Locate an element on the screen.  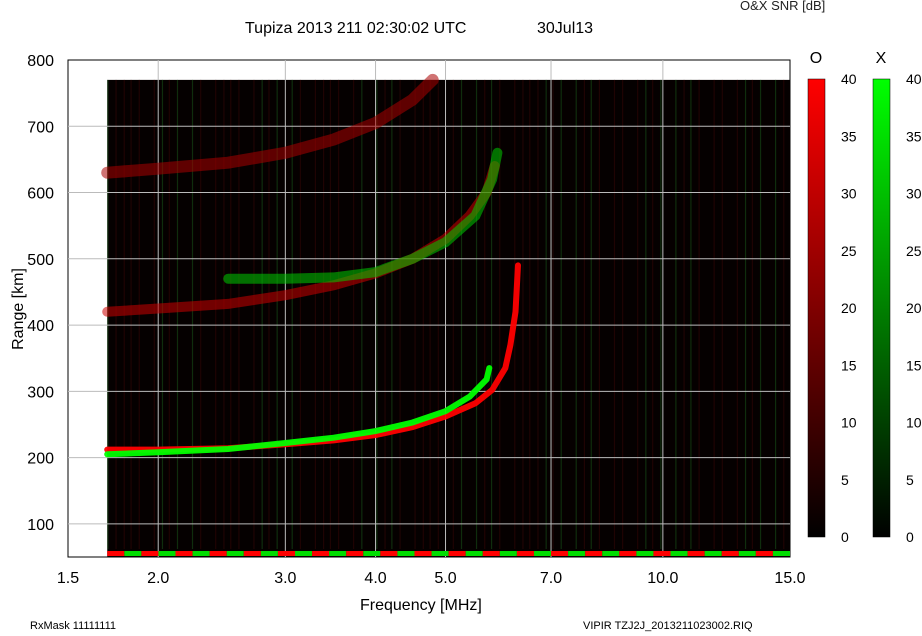
colorbar-tick-label: 5 is located at coordinates (910, 480).